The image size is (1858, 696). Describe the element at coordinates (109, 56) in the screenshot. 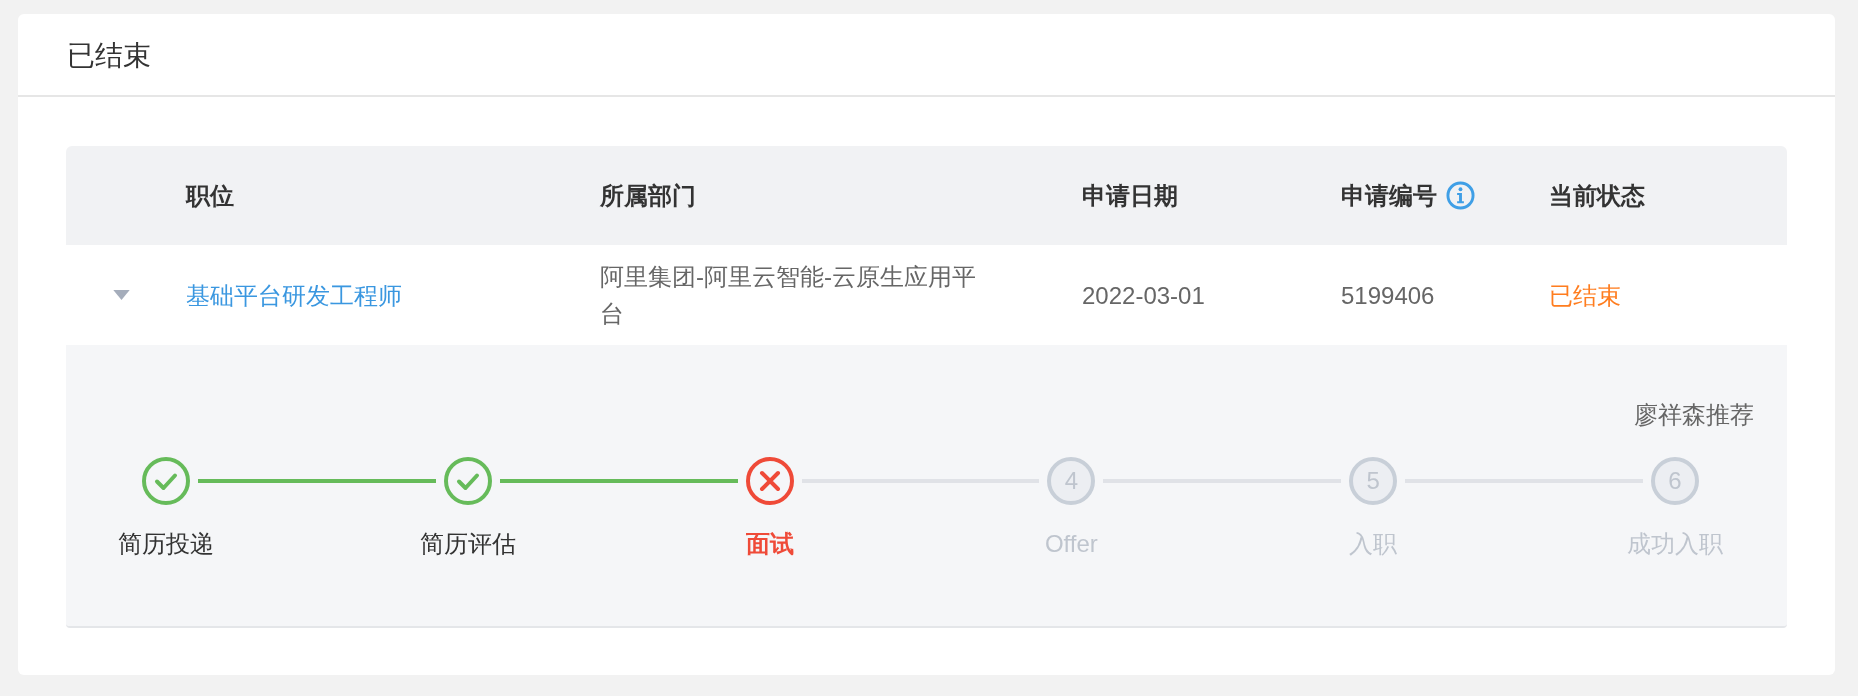

I see `card-title: 已结束` at that location.